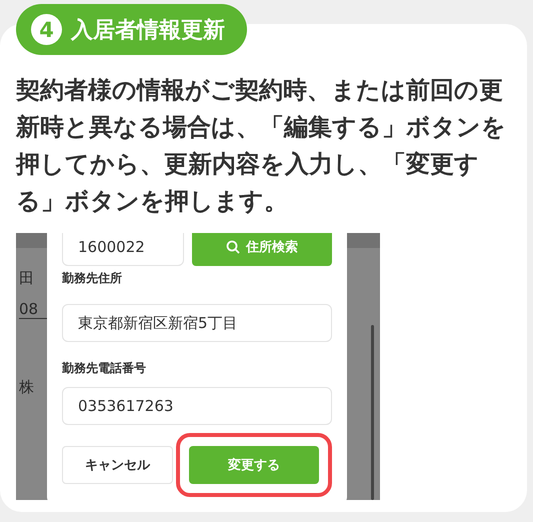 Image resolution: width=533 pixels, height=522 pixels. I want to click on field-label: 勤務先住所, so click(92, 278).